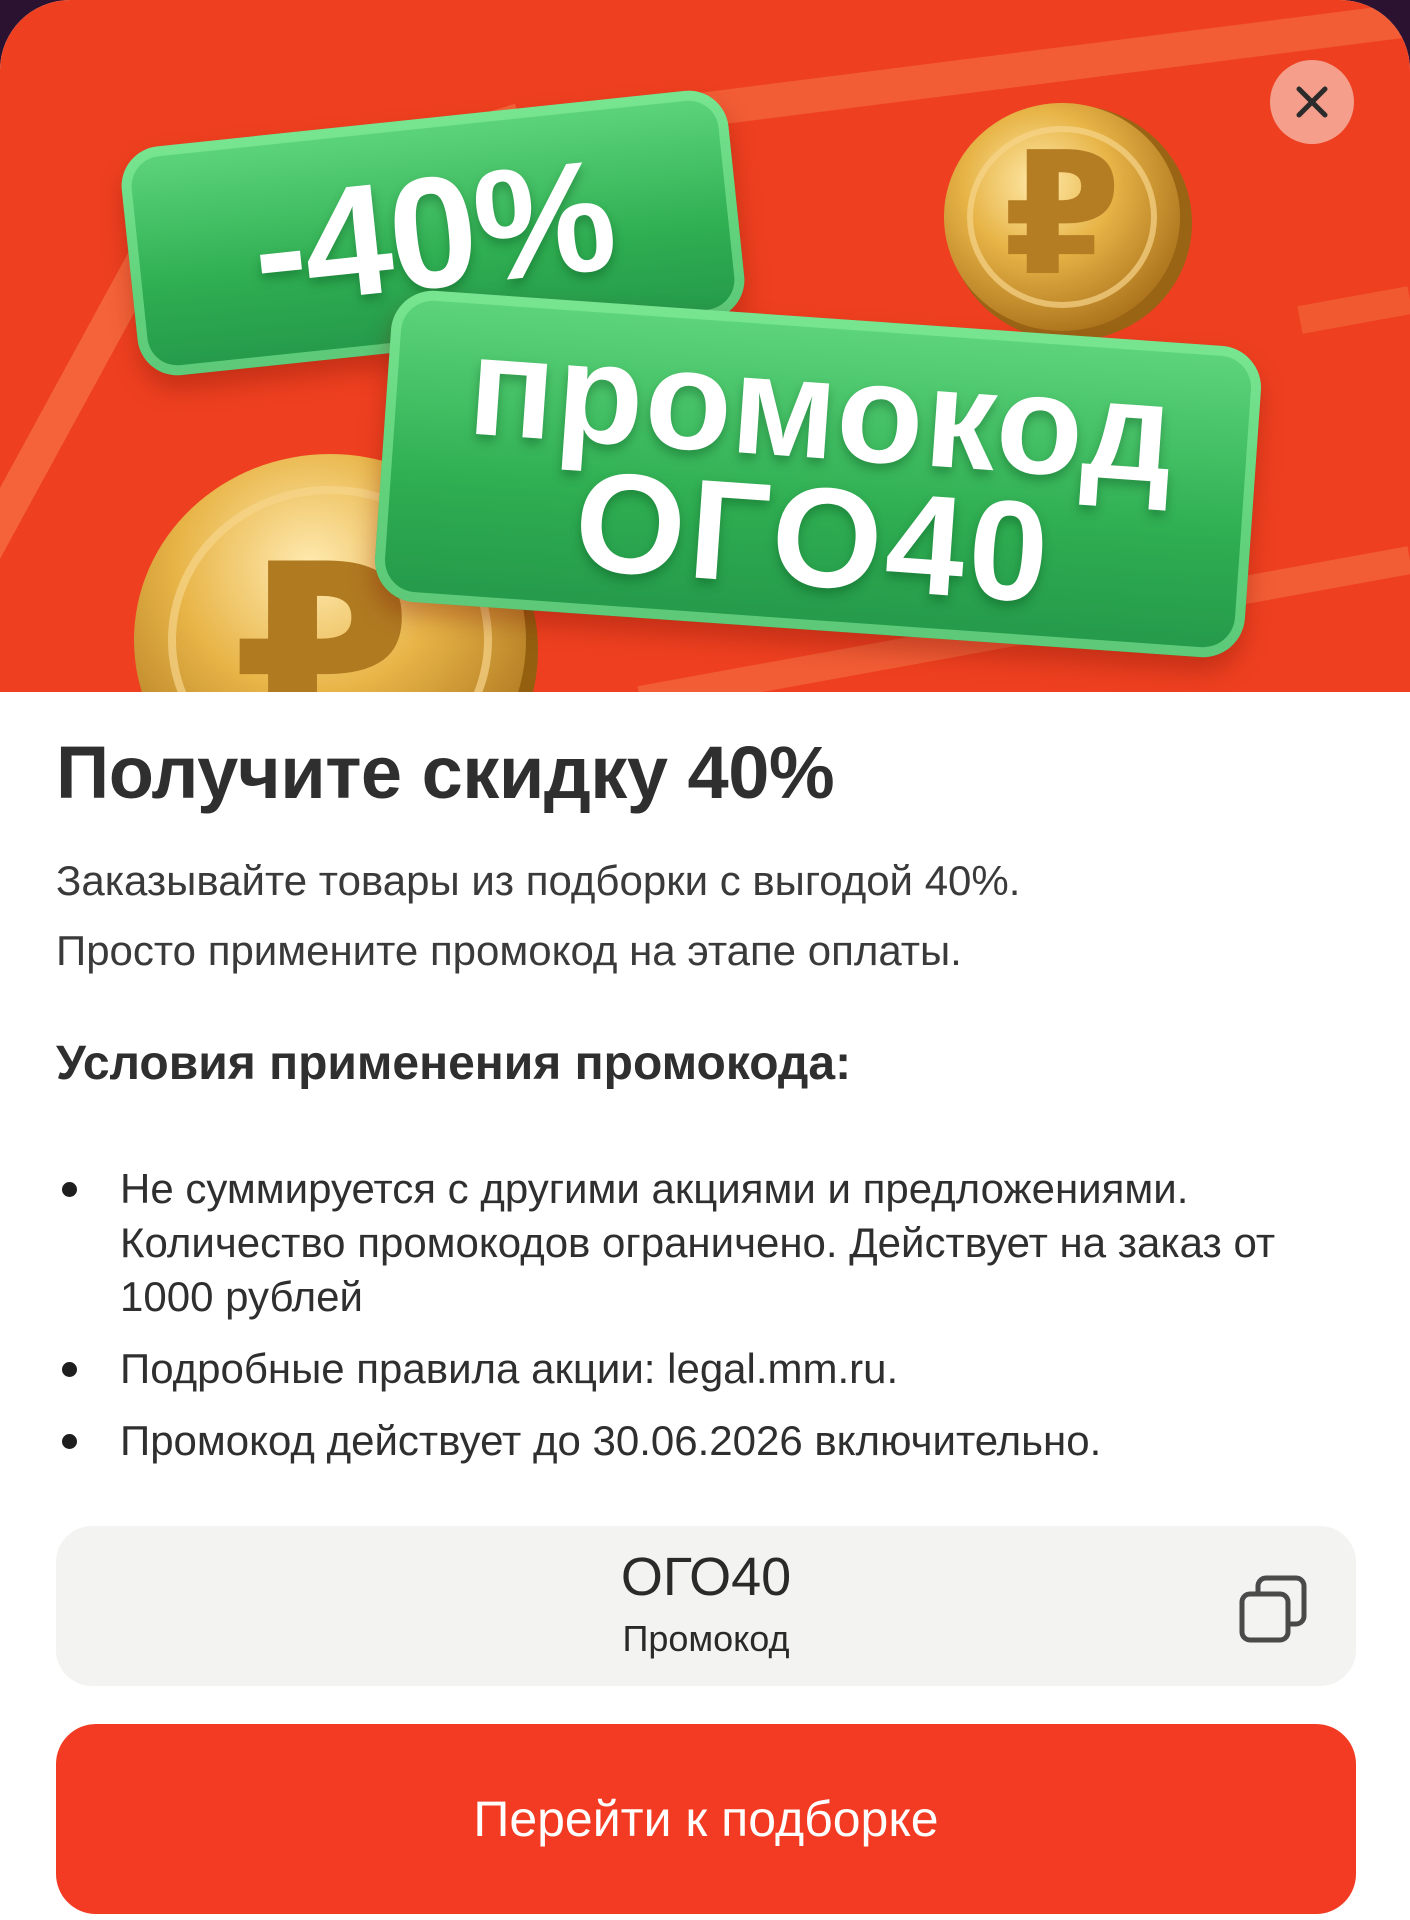 Image resolution: width=1410 pixels, height=1920 pixels. Describe the element at coordinates (706, 1577) in the screenshot. I see `promo-code-value: ОГО40` at that location.